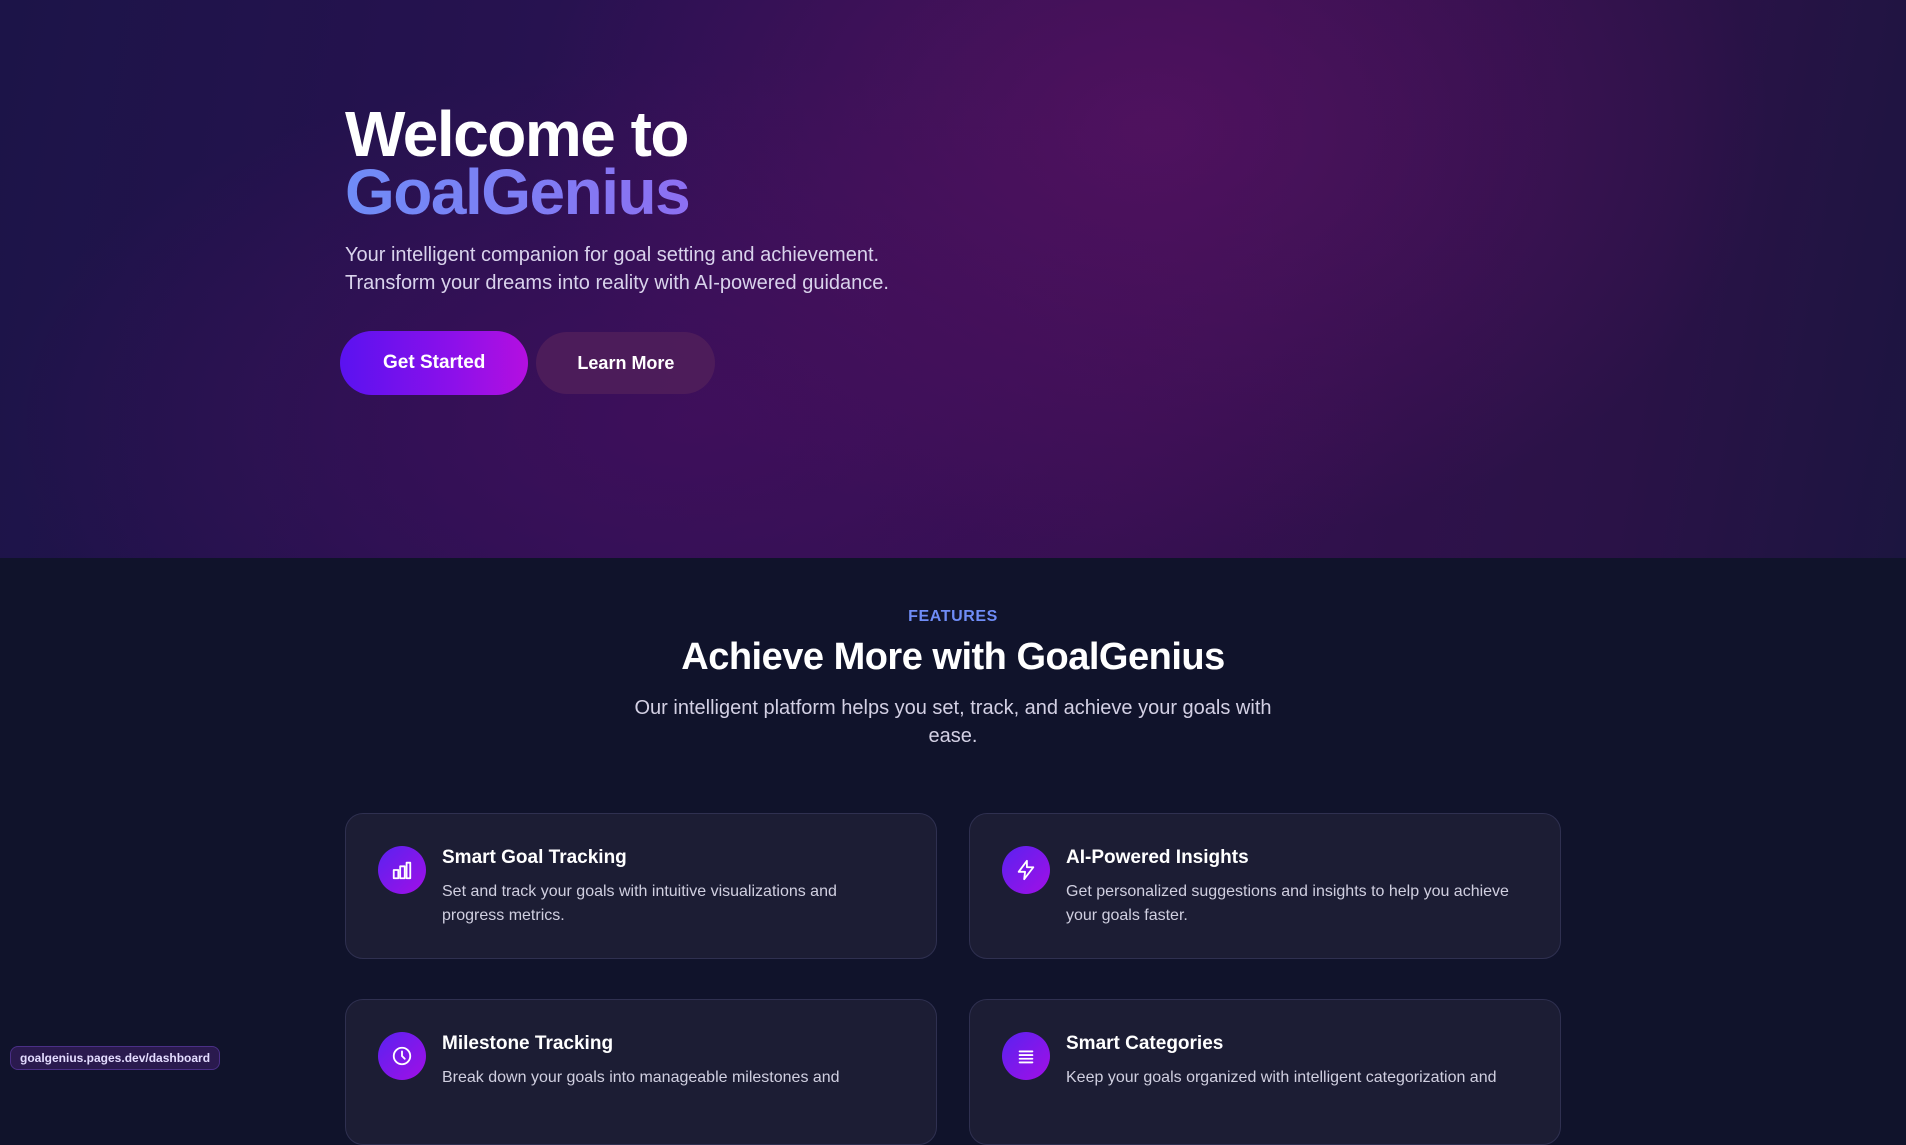 Image resolution: width=1906 pixels, height=1145 pixels. I want to click on clock-icon, so click(402, 1056).